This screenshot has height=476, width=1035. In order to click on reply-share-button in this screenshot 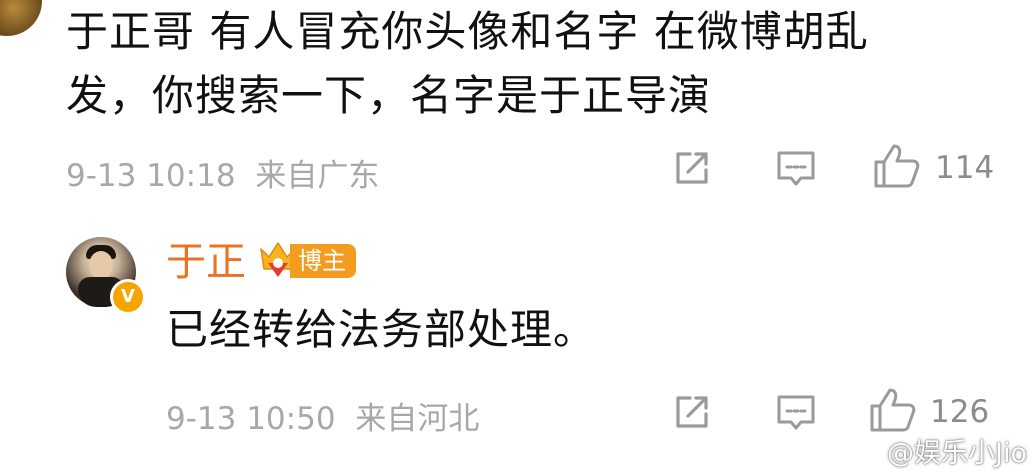, I will do `click(692, 412)`.